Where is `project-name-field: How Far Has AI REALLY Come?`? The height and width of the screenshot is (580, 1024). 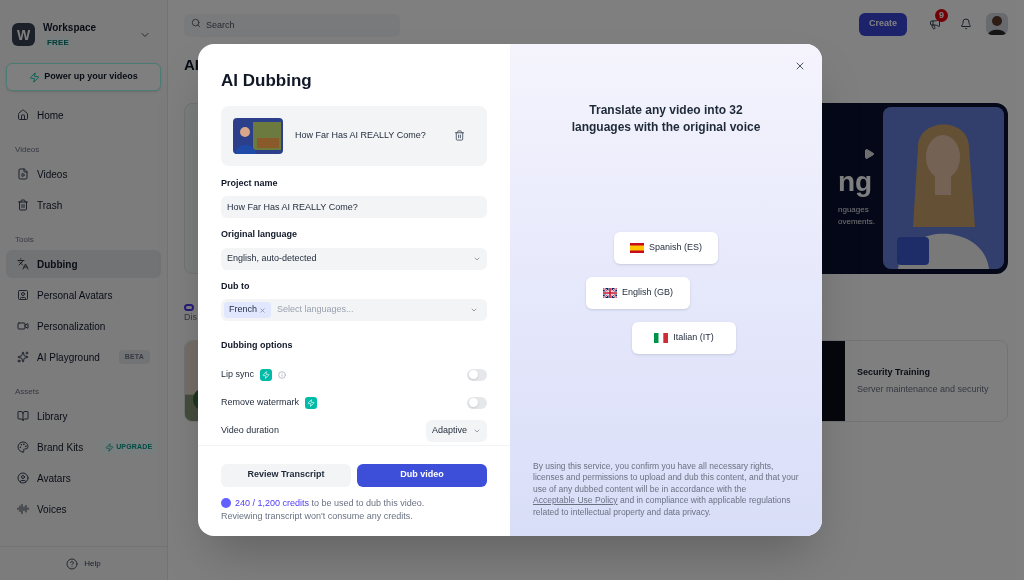
project-name-field: How Far Has AI REALLY Come? is located at coordinates (354, 207).